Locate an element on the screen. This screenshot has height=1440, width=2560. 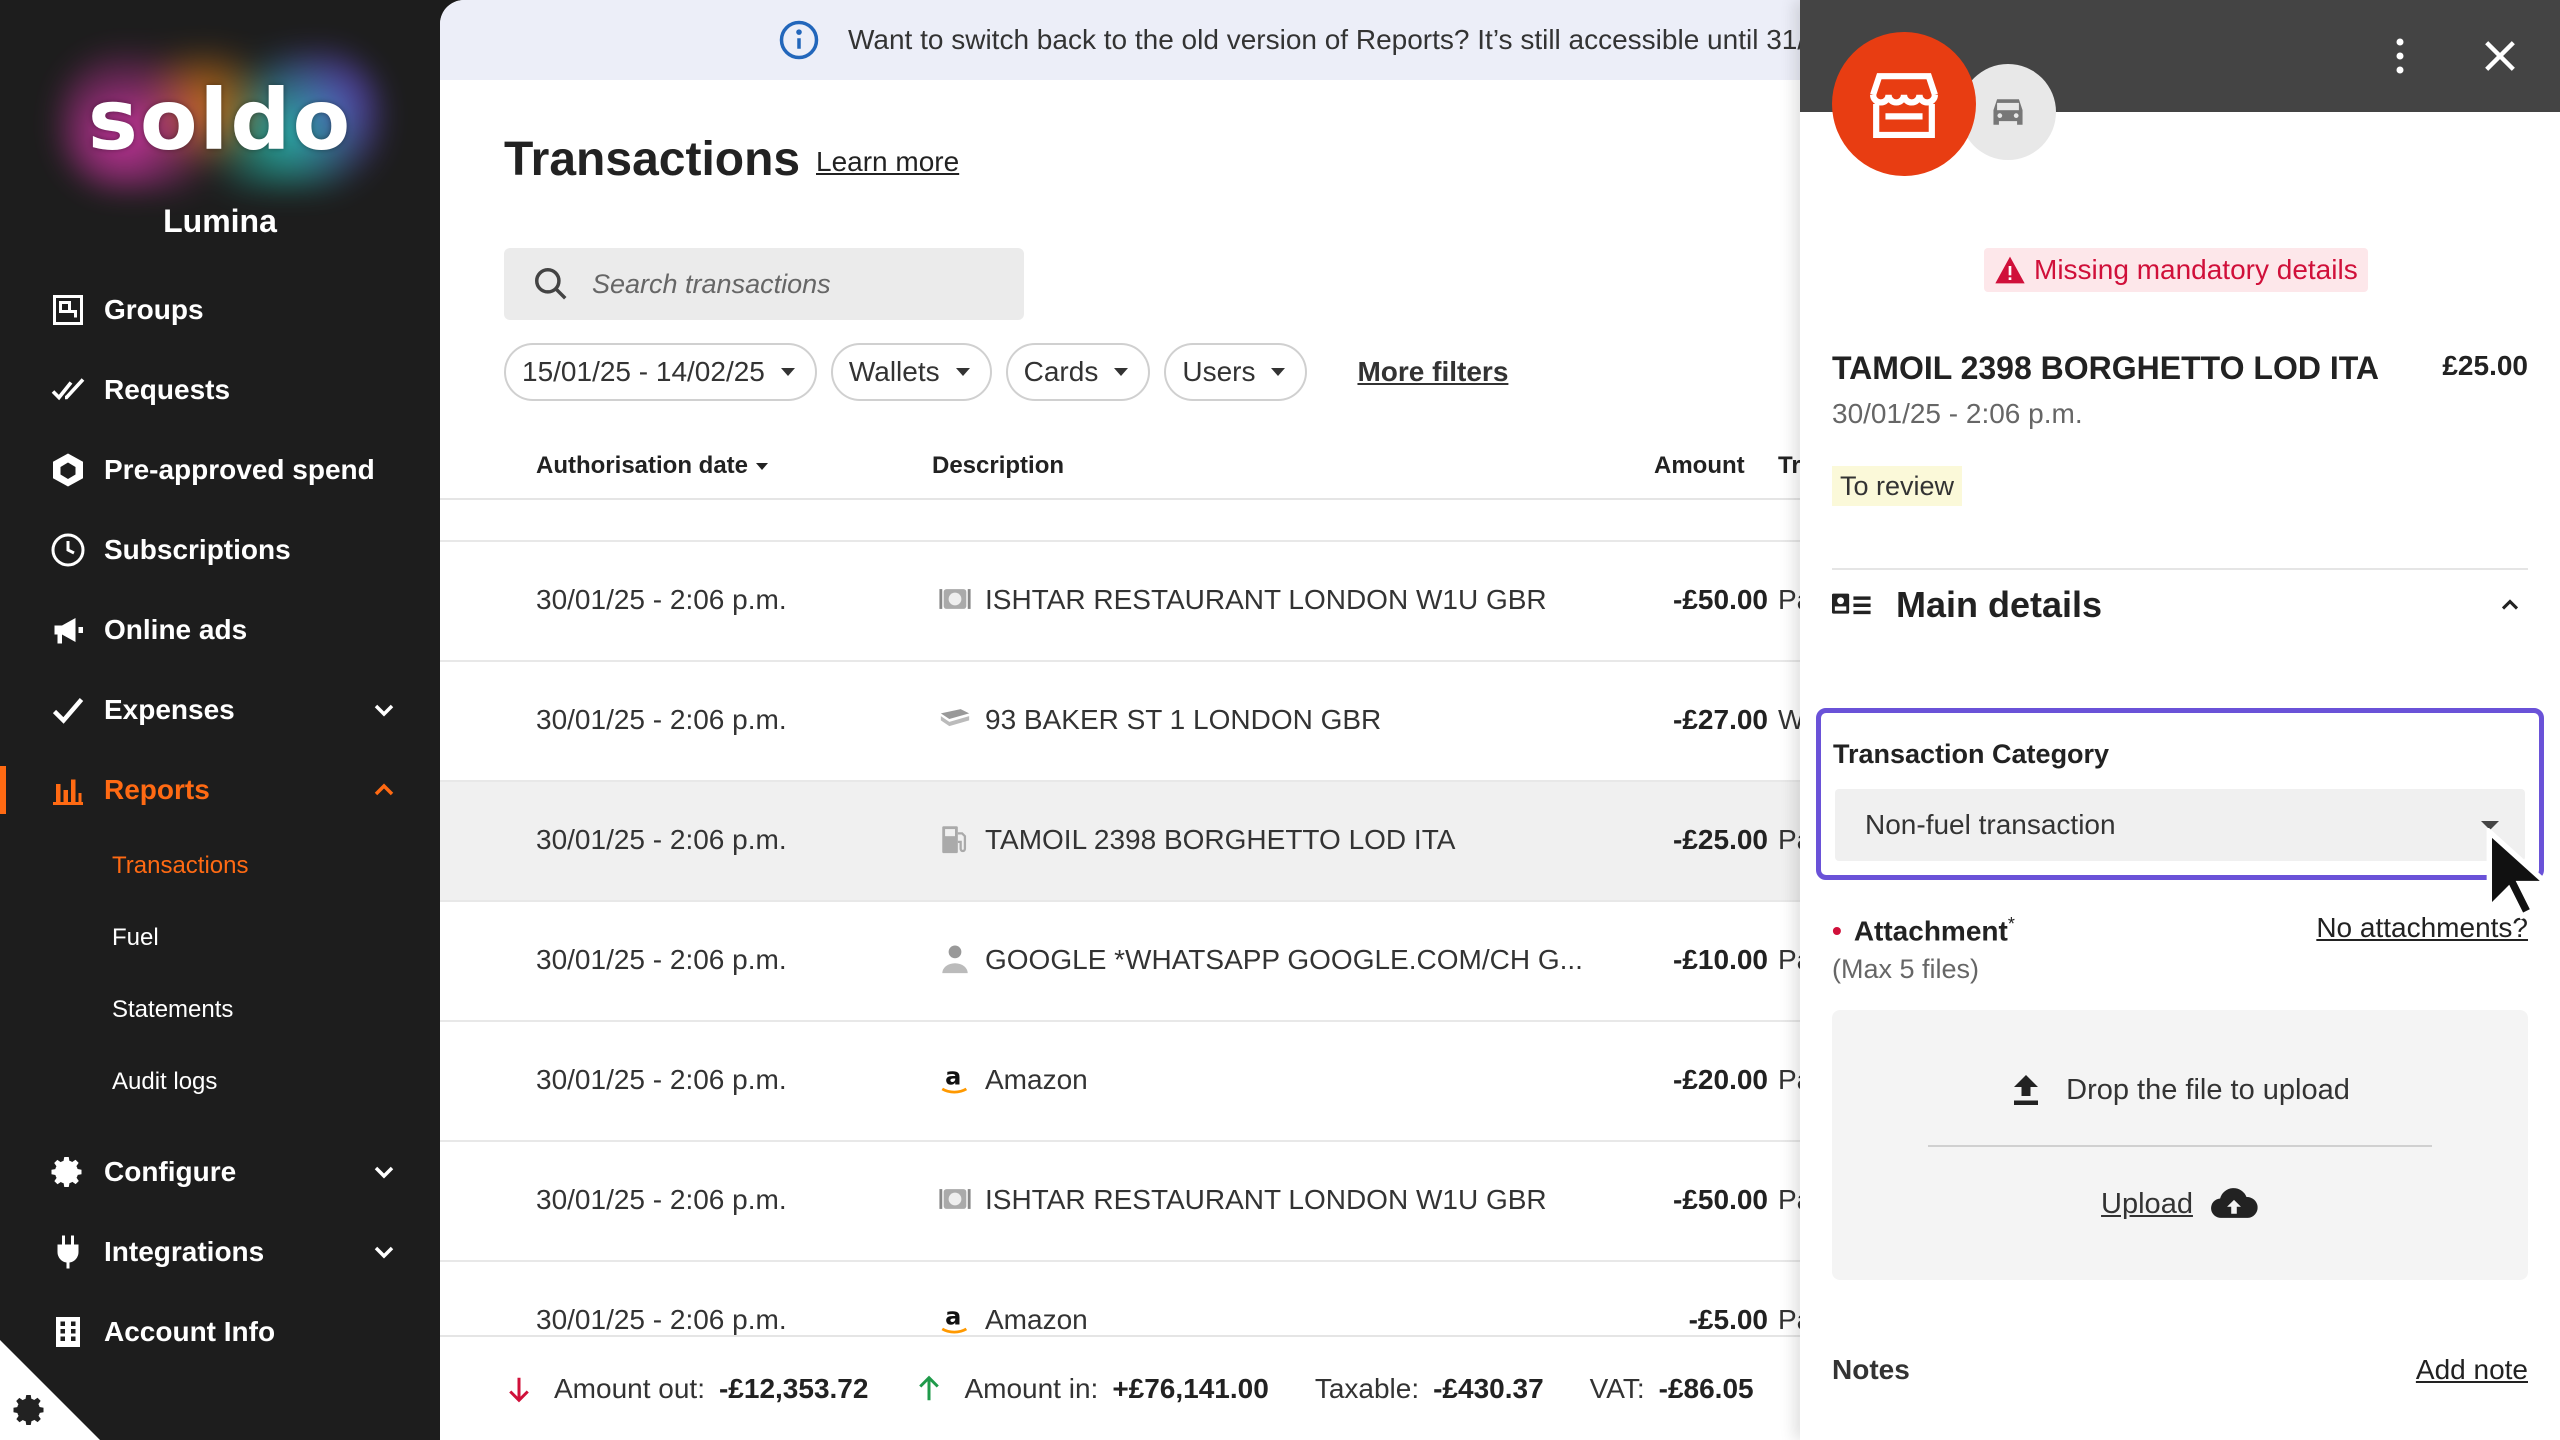
soldo-logo: soldo is located at coordinates (220, 120).